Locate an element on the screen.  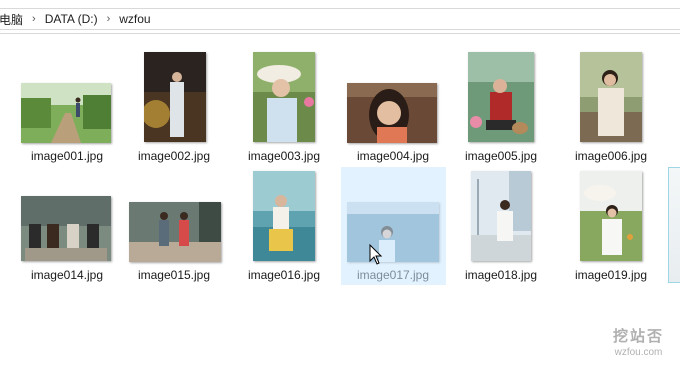
breadcrumb-item-drive: DATA (D:) is located at coordinates (71, 19).